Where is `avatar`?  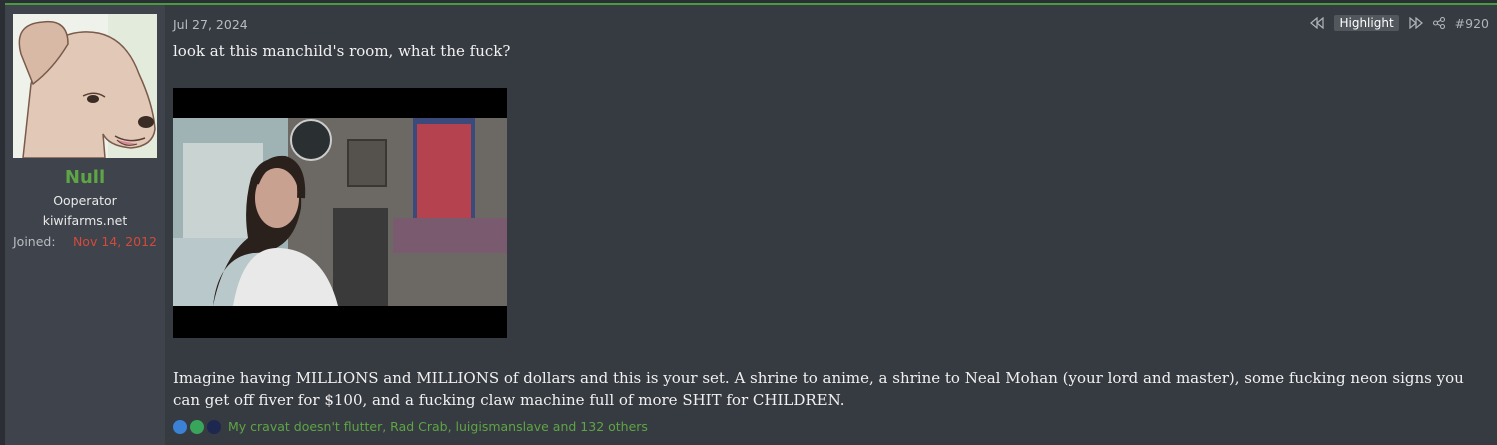 avatar is located at coordinates (85, 86).